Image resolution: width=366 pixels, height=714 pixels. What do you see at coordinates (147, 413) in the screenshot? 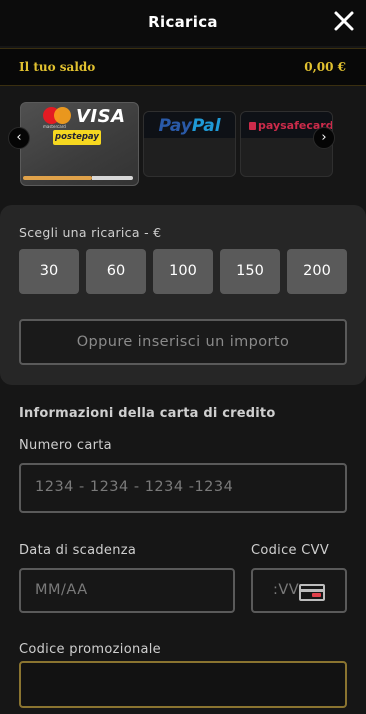
I see `card-info-title: Informazioni della carta di credito` at bounding box center [147, 413].